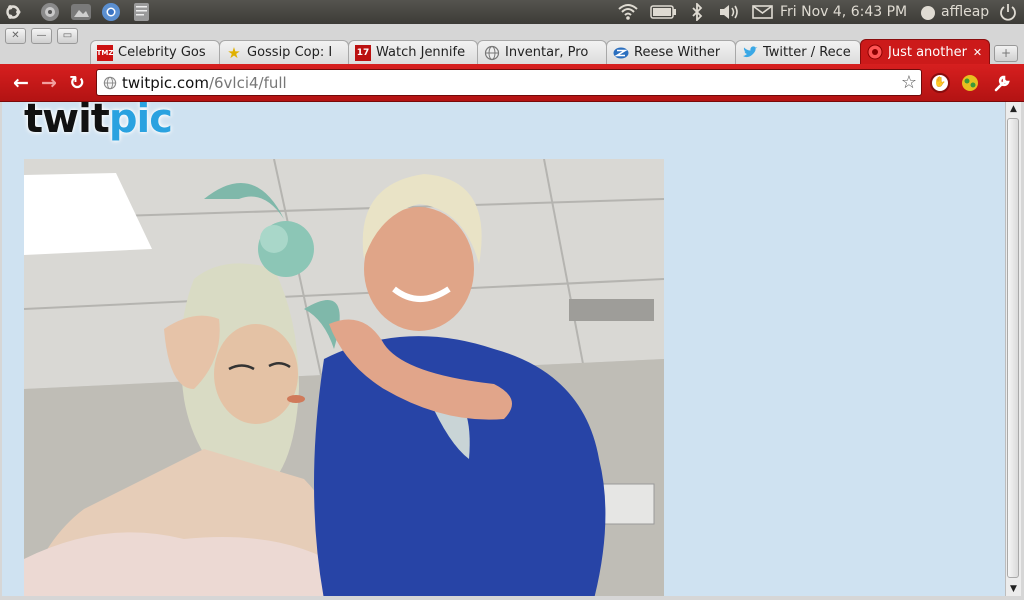 This screenshot has height=600, width=1024. I want to click on reload-icon: ↻, so click(77, 83).